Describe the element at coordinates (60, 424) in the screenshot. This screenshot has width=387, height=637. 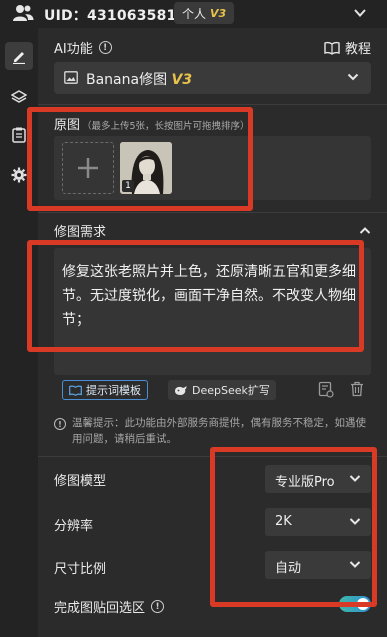
I see `warning-info-icon: !` at that location.